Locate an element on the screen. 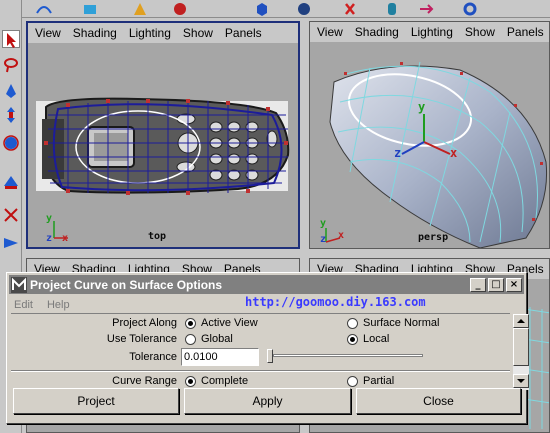  radio-active-view-label: Active View is located at coordinates (229, 323).